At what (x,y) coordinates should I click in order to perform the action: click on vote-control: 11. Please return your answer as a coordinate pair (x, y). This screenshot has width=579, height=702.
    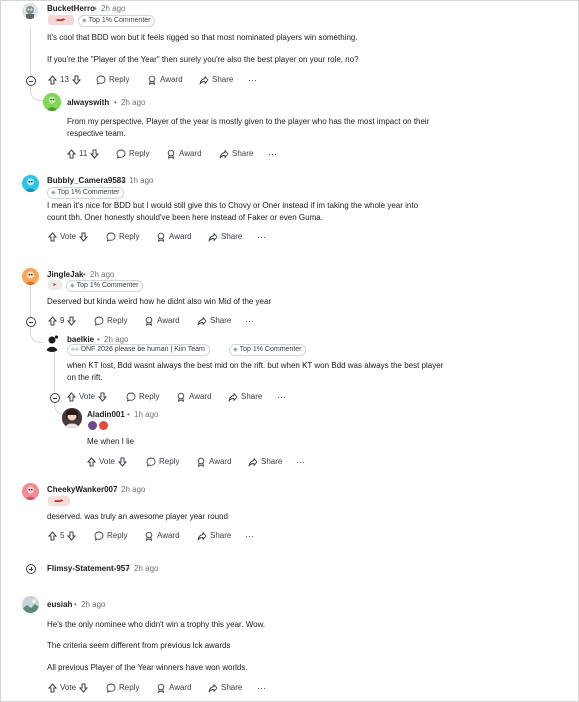
    Looking at the image, I should click on (84, 154).